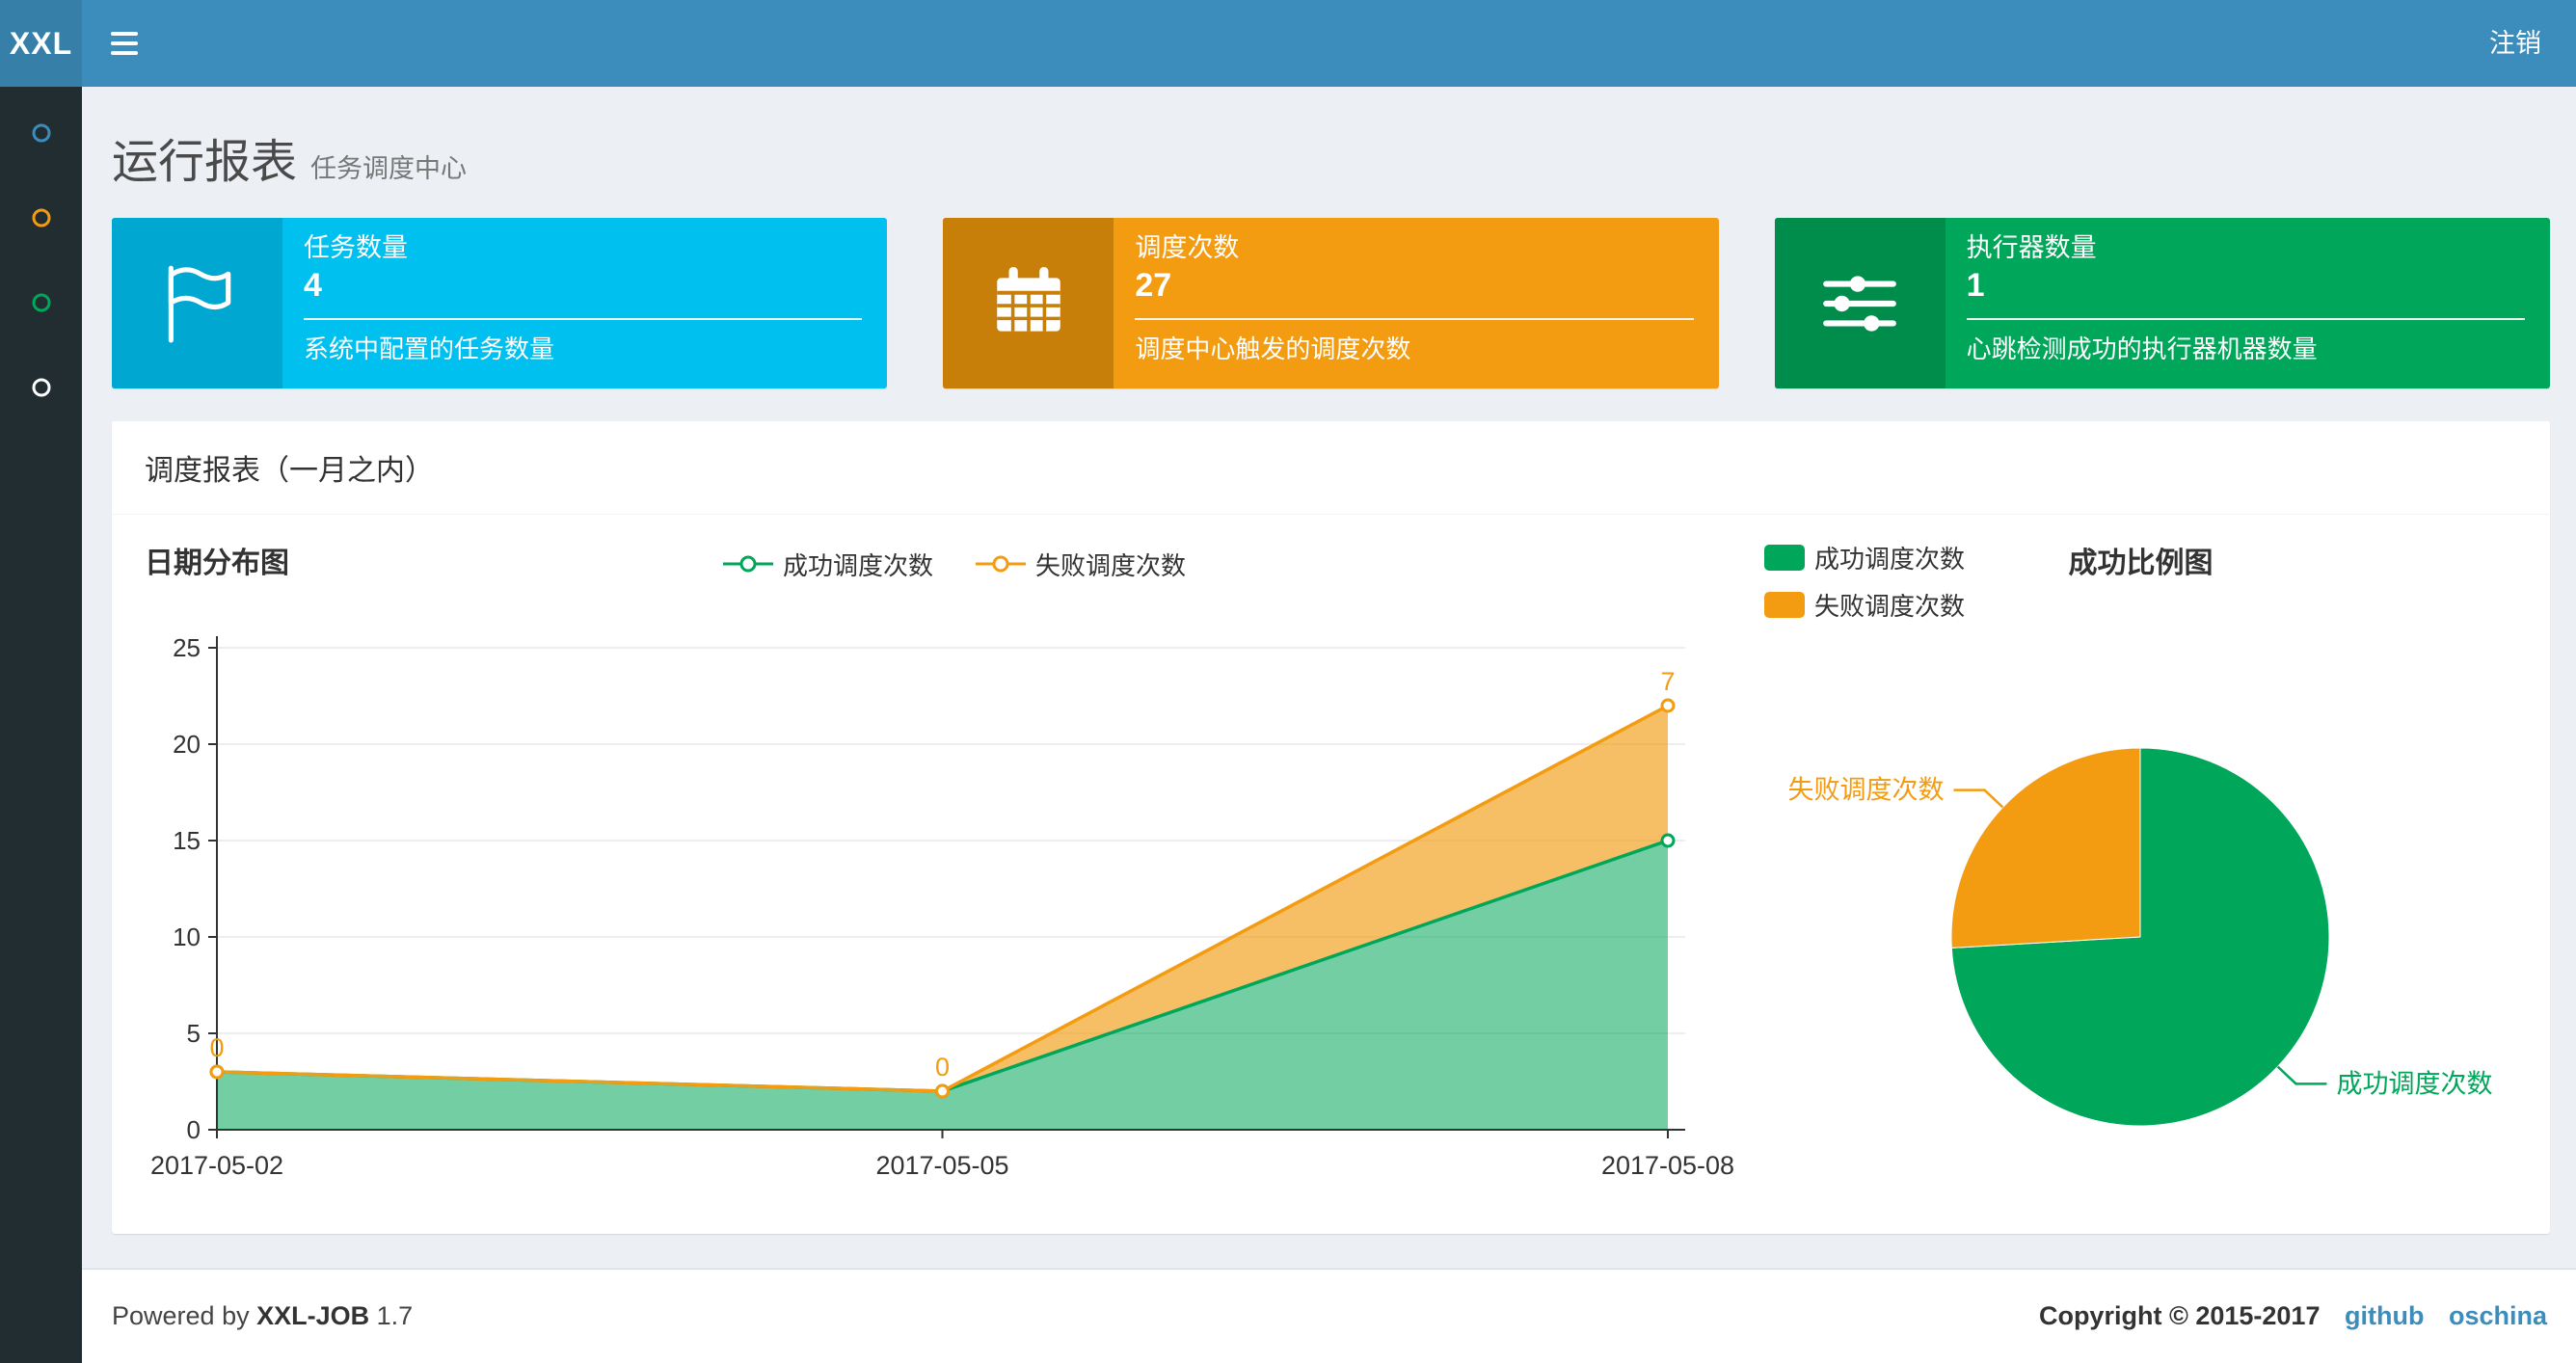 This screenshot has height=1363, width=2576. What do you see at coordinates (2032, 247) in the screenshot?
I see `info-box-title: 执行器数量` at bounding box center [2032, 247].